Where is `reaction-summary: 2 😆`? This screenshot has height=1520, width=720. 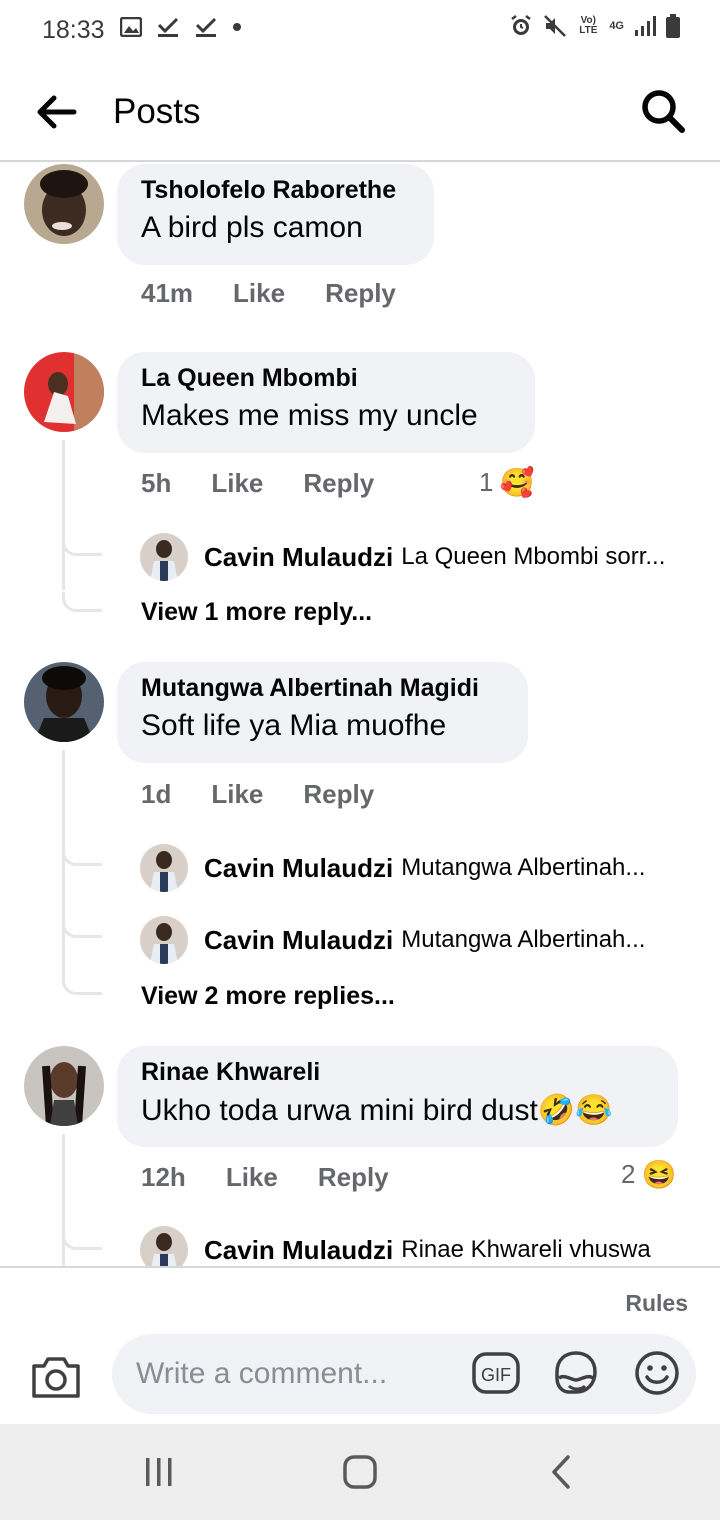 reaction-summary: 2 😆 is located at coordinates (648, 1174).